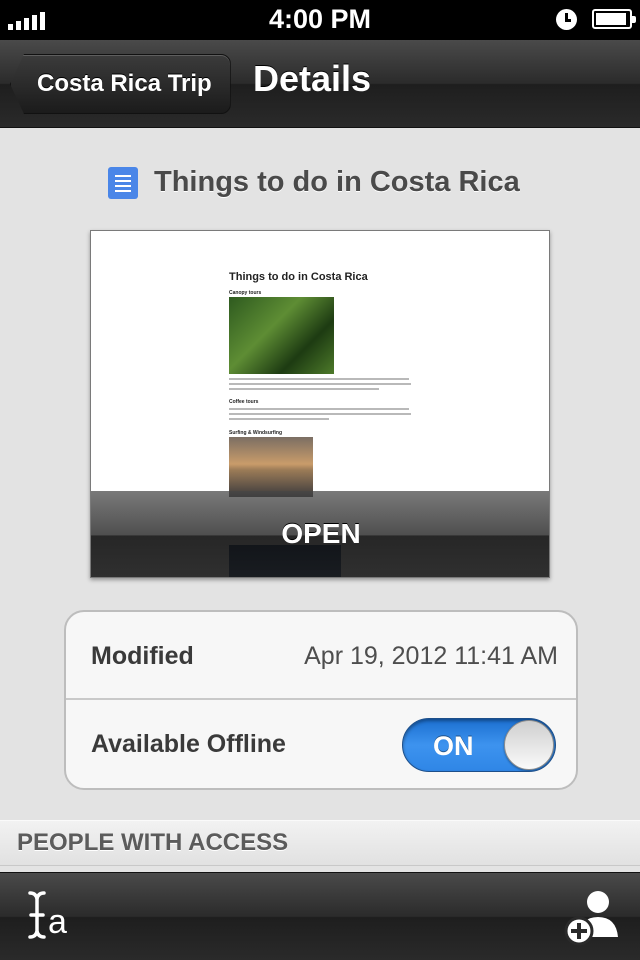 The width and height of the screenshot is (640, 960). I want to click on text-format-icon: a, so click(52, 917).